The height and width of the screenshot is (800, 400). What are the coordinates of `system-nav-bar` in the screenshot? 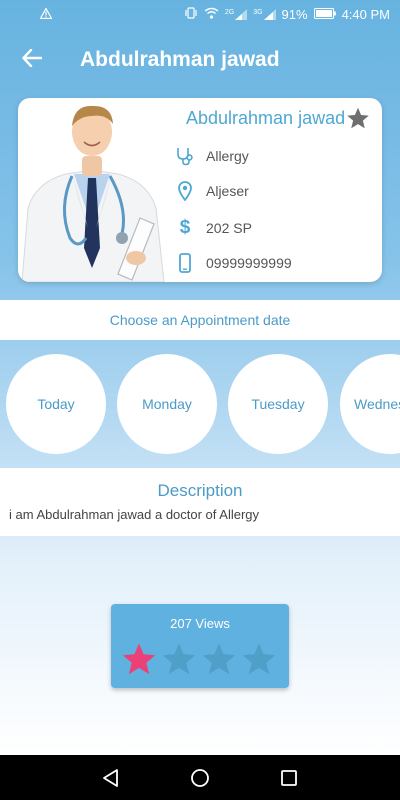 It's located at (200, 777).